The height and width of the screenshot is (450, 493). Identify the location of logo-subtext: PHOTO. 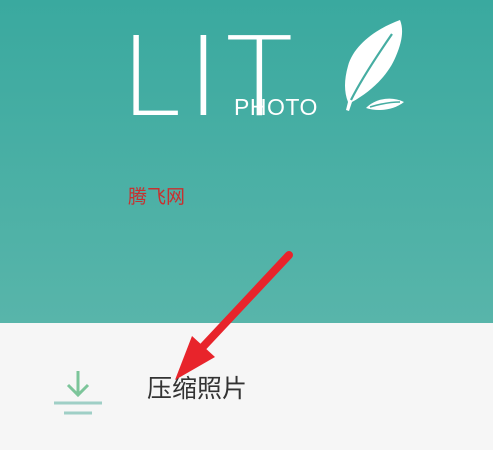
(276, 107).